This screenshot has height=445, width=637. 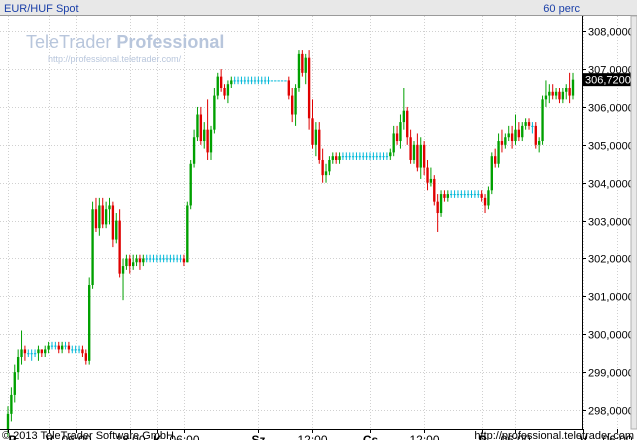 What do you see at coordinates (561, 9) in the screenshot?
I see `interval-label: 60 perc` at bounding box center [561, 9].